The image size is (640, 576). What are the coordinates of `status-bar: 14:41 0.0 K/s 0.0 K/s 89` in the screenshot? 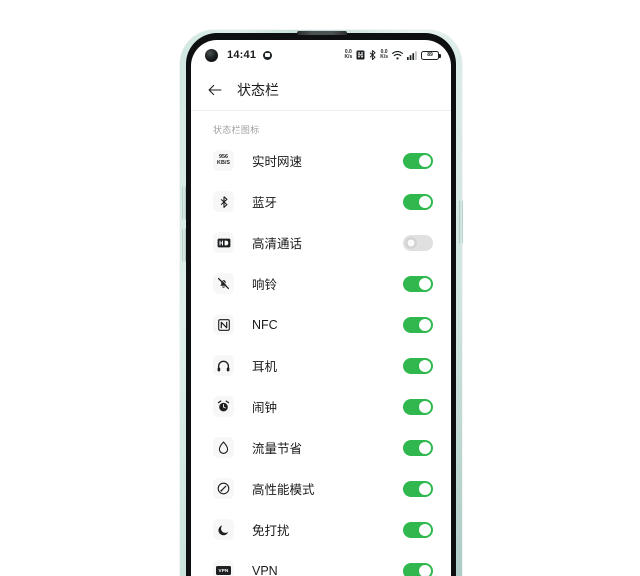 It's located at (321, 55).